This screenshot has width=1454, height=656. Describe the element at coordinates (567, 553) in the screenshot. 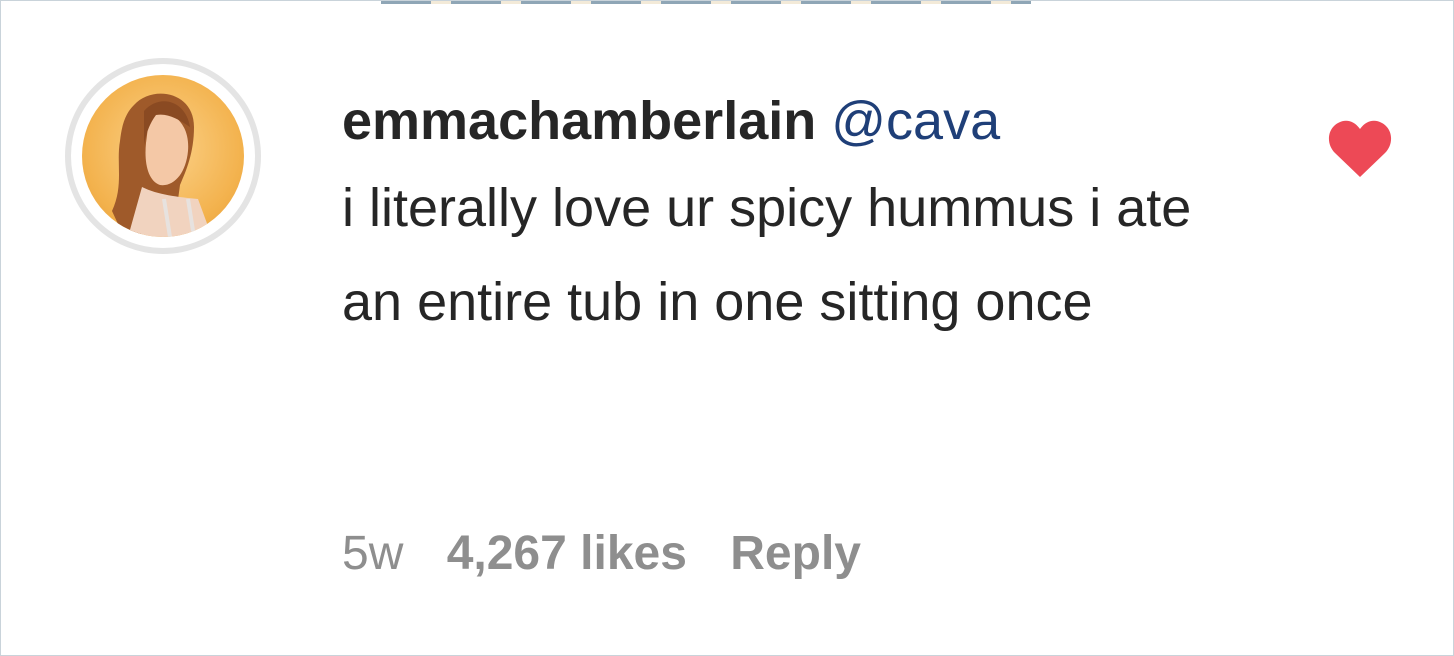

I see `comment-likes: 4,267 likes` at that location.